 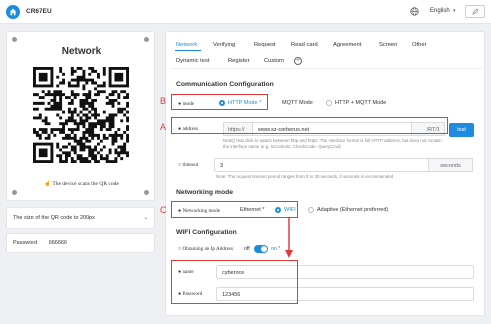 What do you see at coordinates (85, 184) in the screenshot?
I see `scan-note-text: The device scans the QR code` at bounding box center [85, 184].